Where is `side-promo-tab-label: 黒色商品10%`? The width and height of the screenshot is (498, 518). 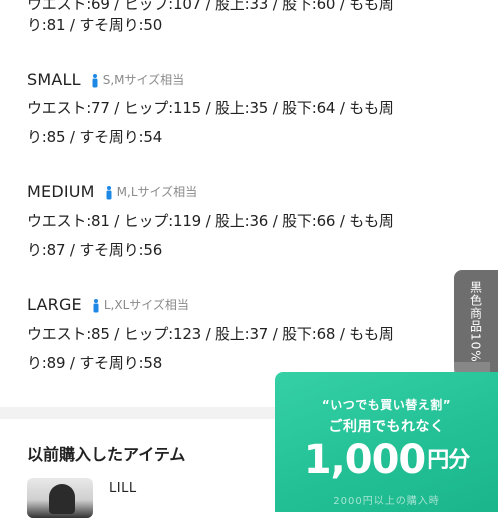
side-promo-tab-label: 黒色商品10% is located at coordinates (475, 322).